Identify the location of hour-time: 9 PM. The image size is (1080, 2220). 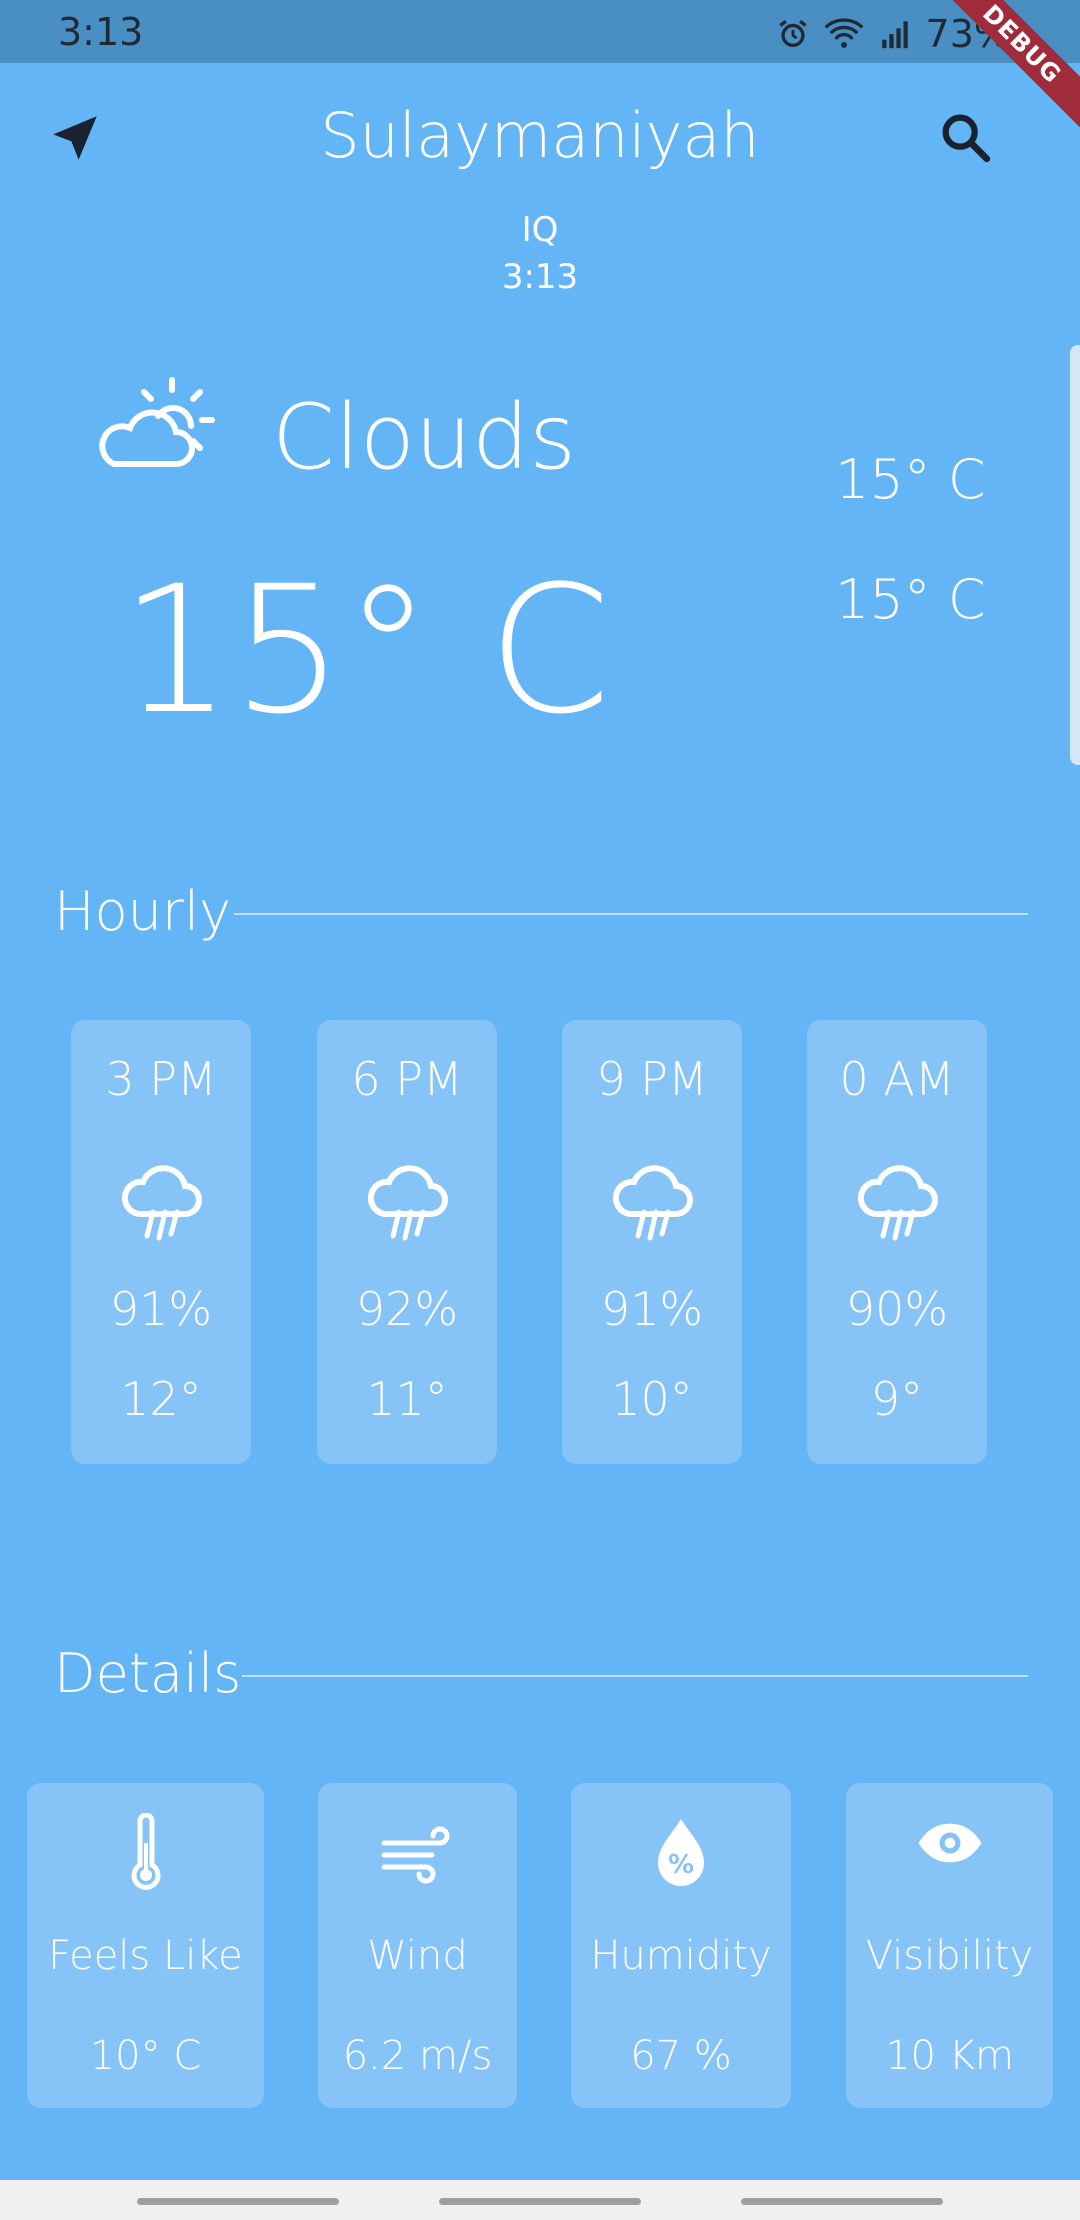
(652, 1079).